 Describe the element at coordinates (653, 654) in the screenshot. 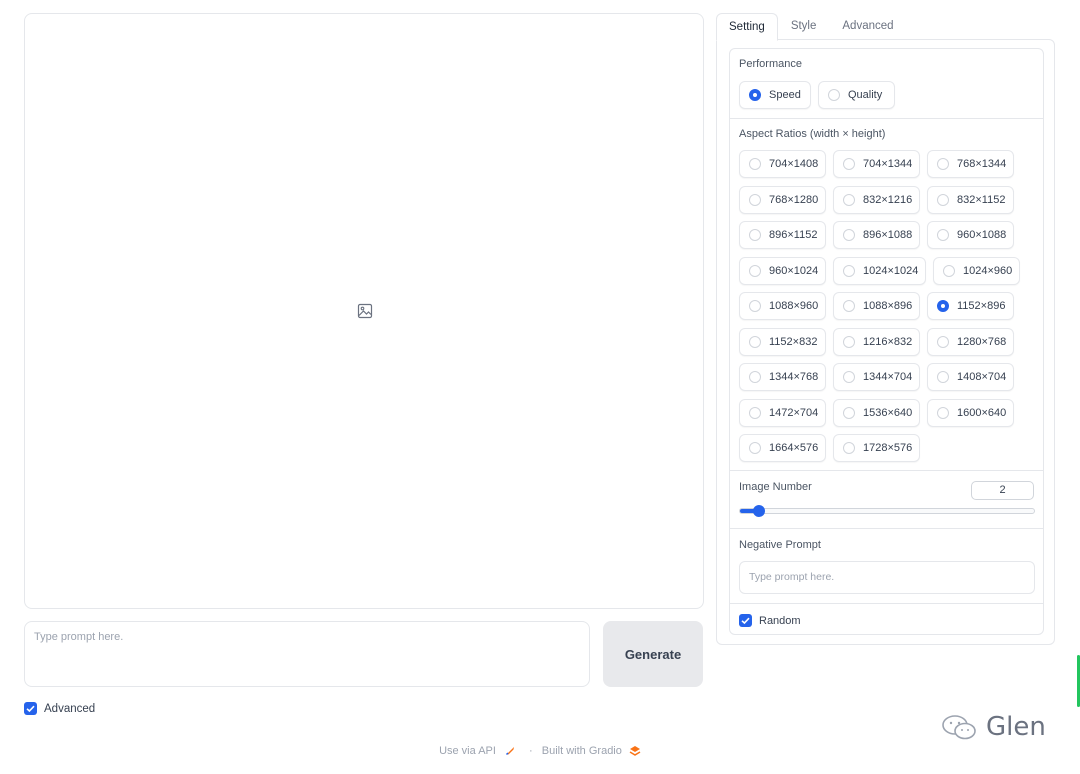

I see `generate-button: Generate` at that location.